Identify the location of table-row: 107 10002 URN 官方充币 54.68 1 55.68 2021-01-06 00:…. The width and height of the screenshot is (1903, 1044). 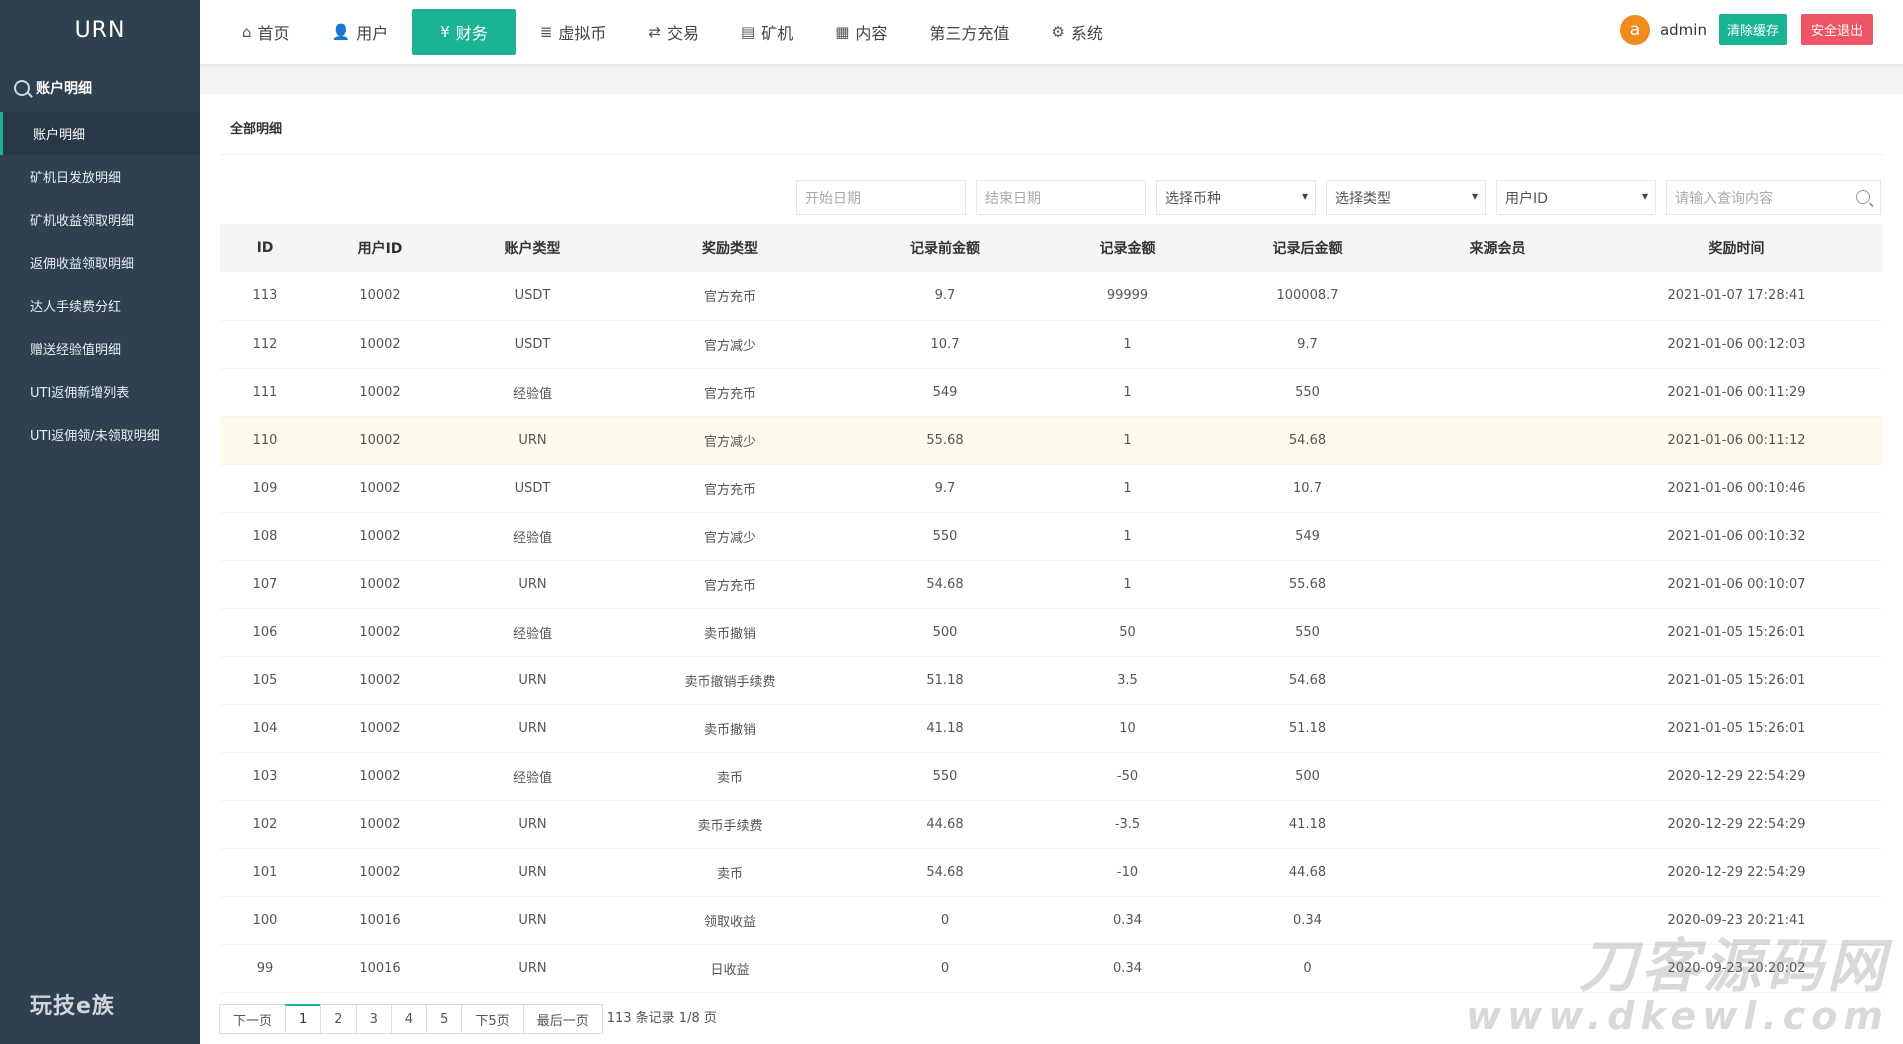
(1051, 584).